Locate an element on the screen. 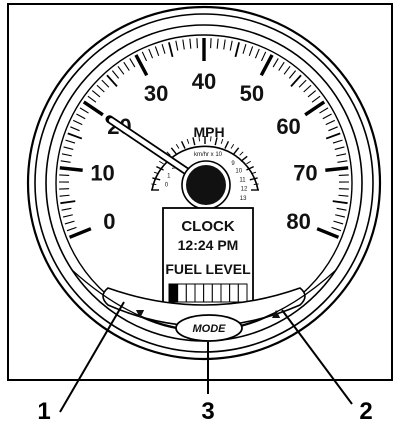 The image size is (400, 426). needle-hub is located at coordinates (206, 185).